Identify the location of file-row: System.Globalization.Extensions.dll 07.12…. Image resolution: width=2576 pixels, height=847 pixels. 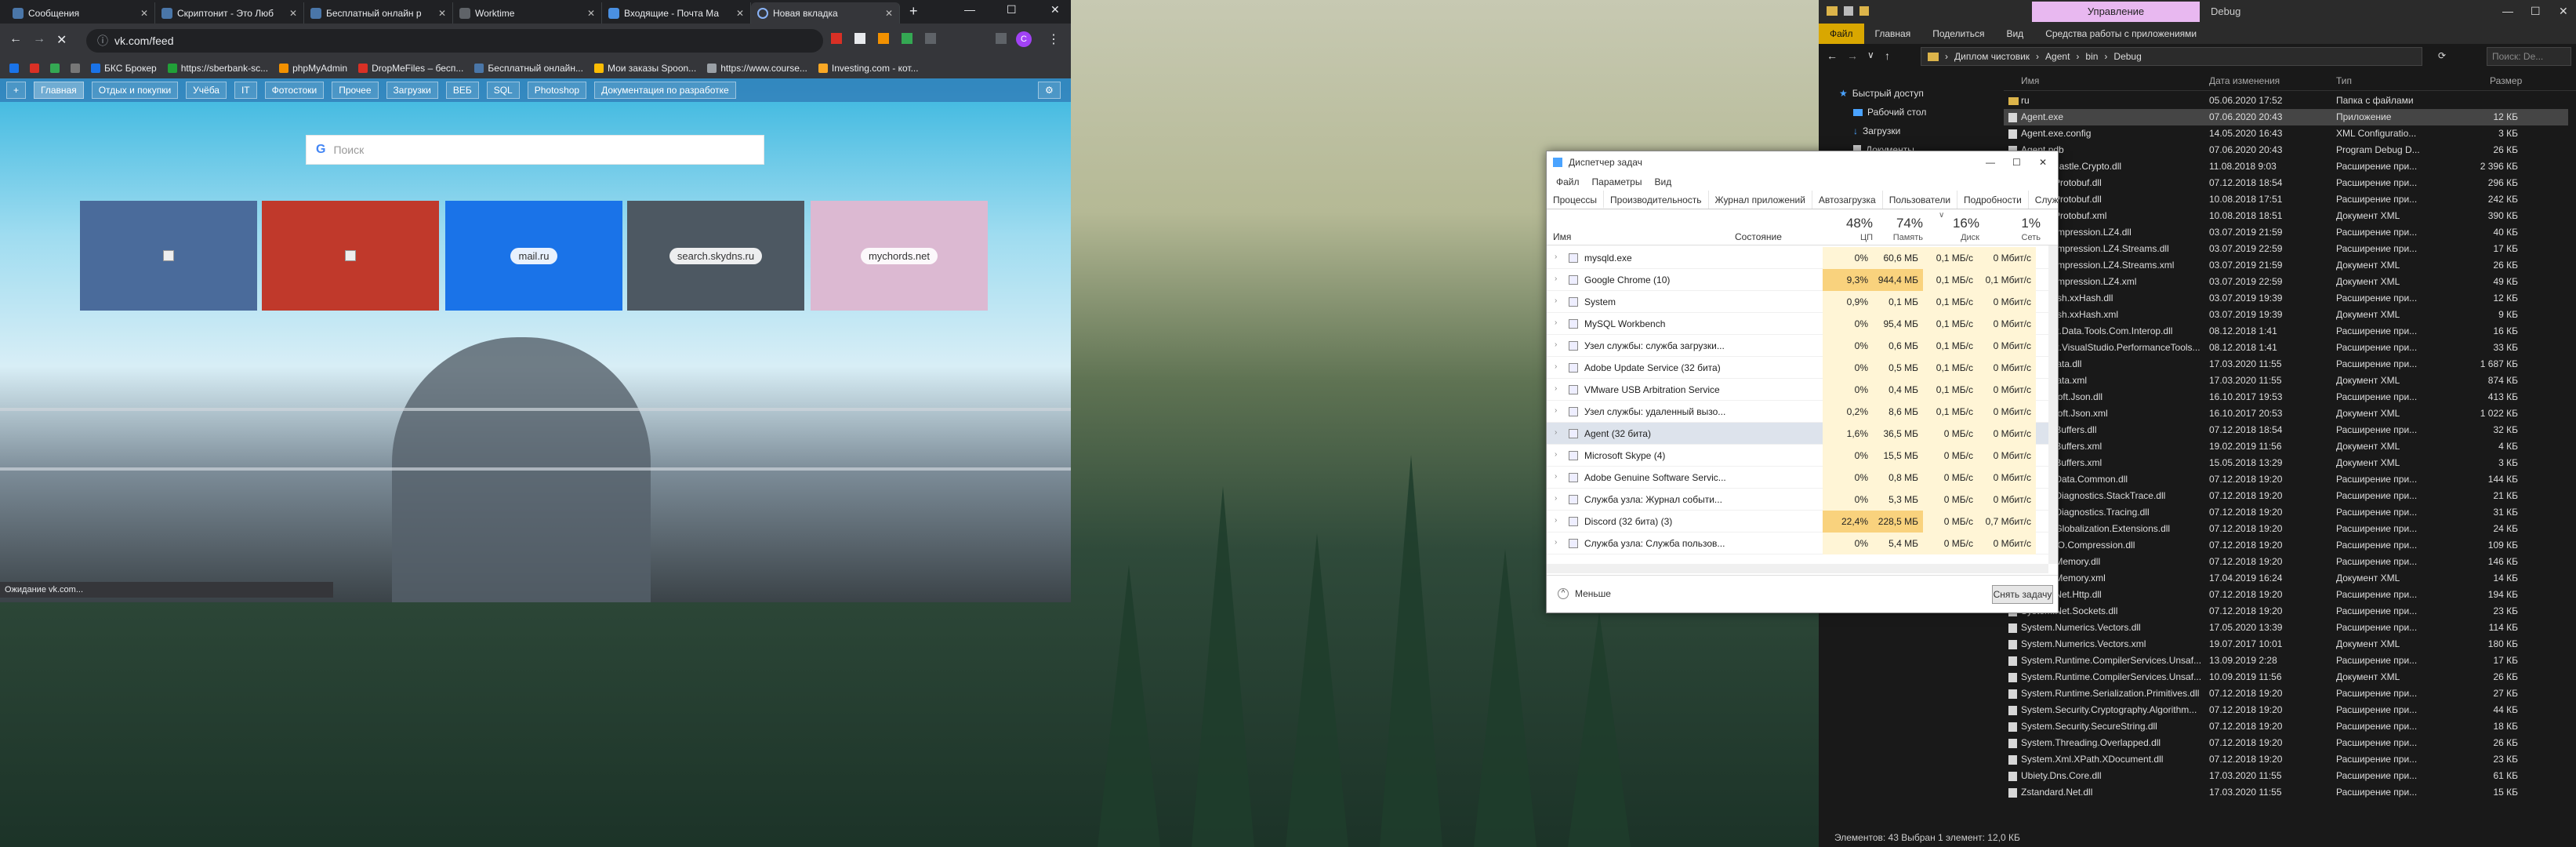
(2286, 529).